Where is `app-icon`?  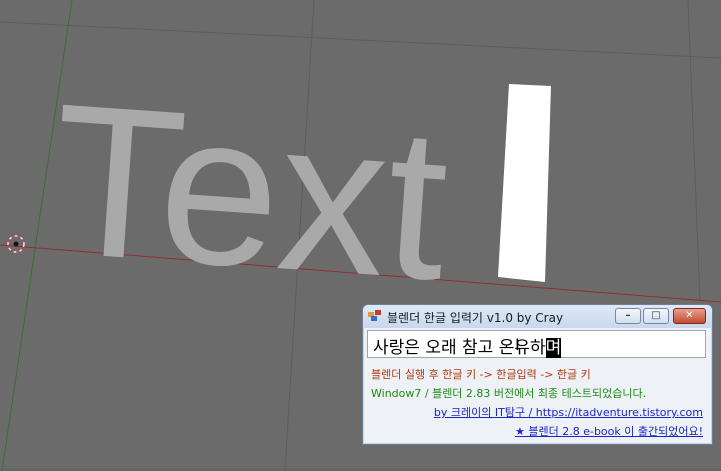
app-icon is located at coordinates (374, 315).